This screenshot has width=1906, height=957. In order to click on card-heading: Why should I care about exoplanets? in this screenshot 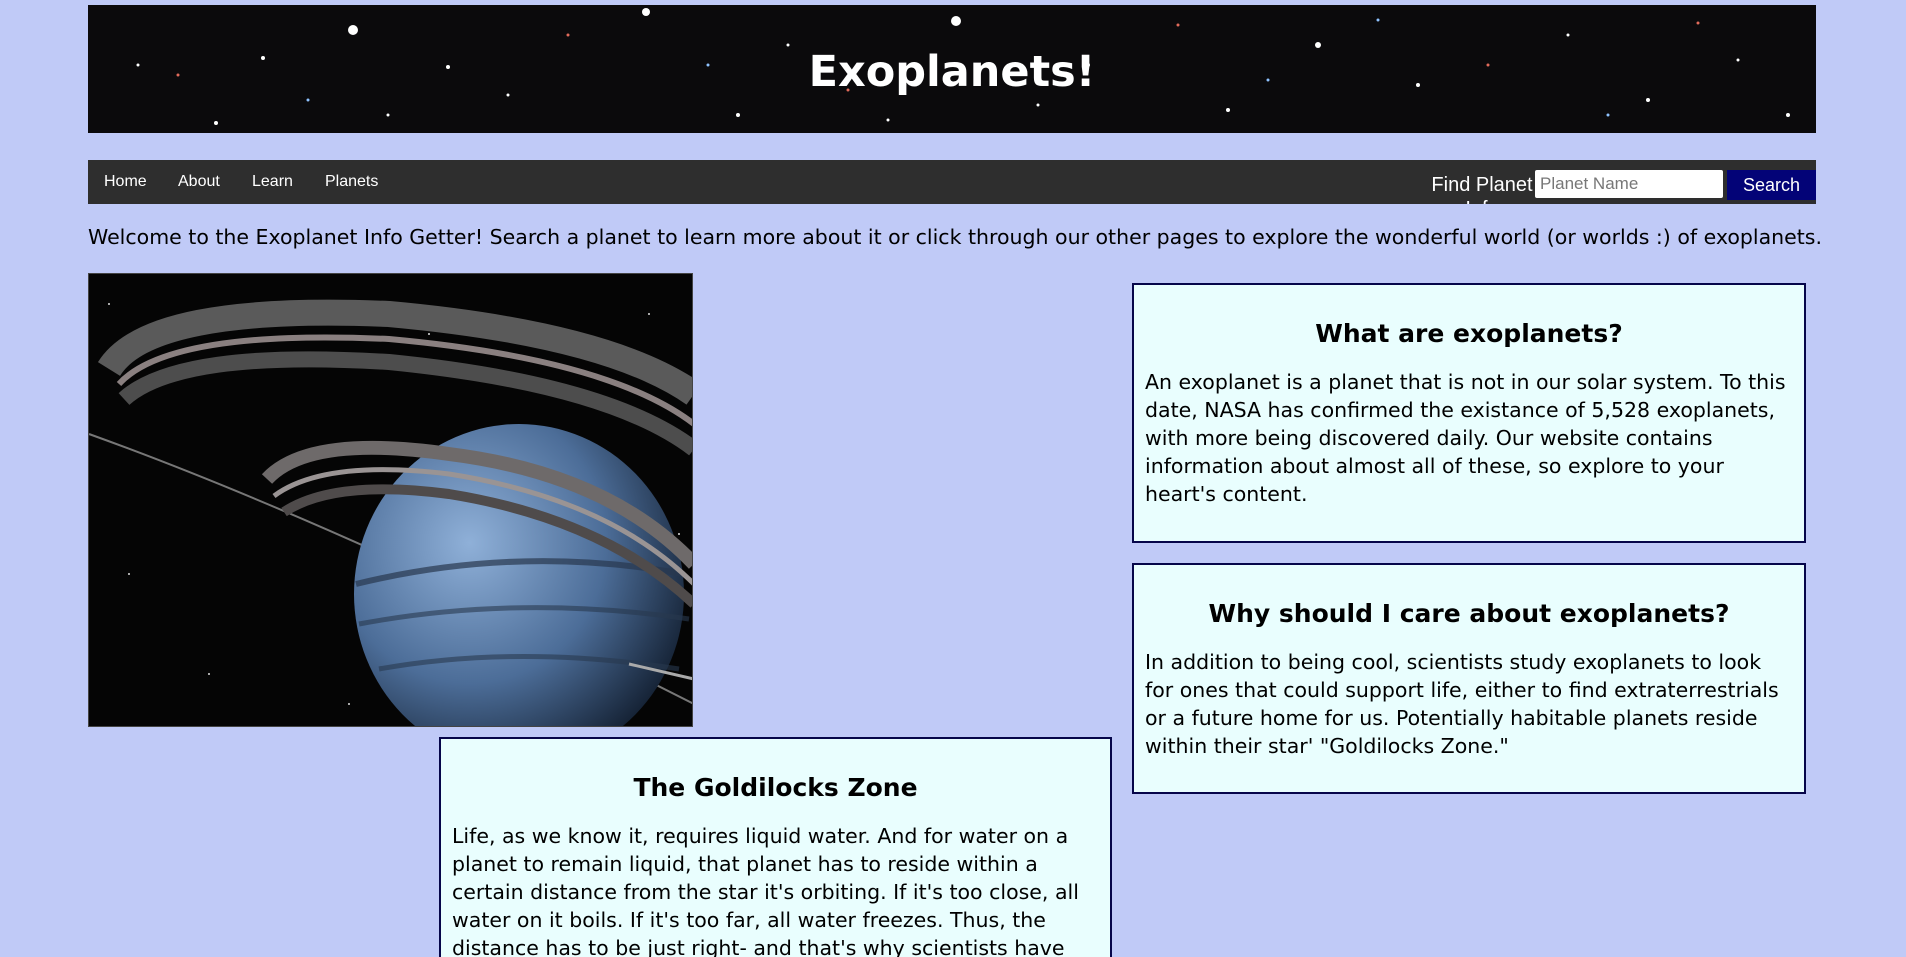, I will do `click(1469, 613)`.